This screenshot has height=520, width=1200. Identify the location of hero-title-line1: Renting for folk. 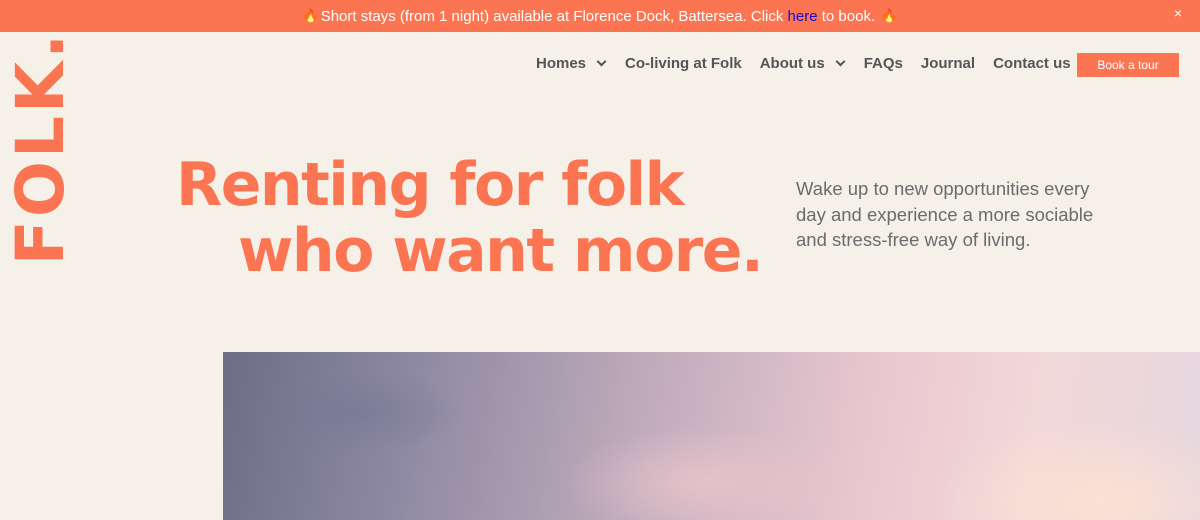
(430, 185).